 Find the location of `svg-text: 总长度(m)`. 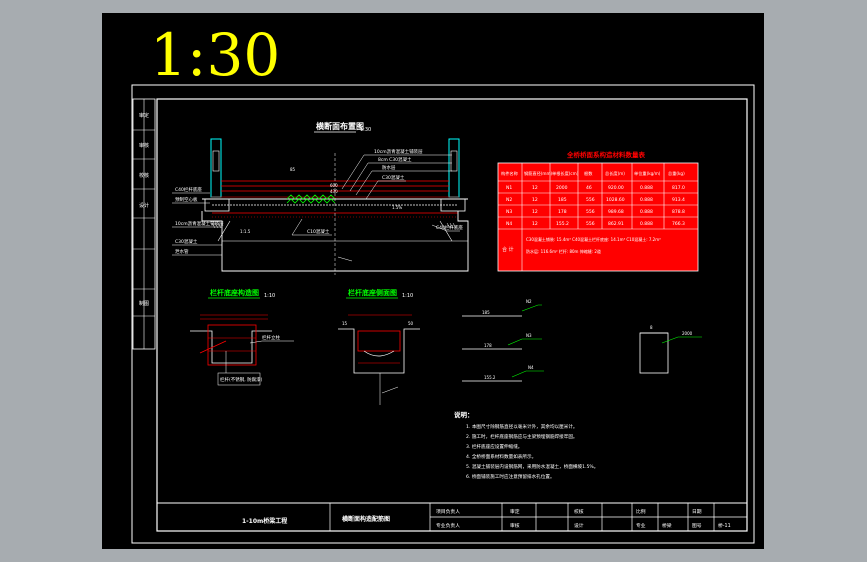

svg-text: 总长度(m) is located at coordinates (615, 173).